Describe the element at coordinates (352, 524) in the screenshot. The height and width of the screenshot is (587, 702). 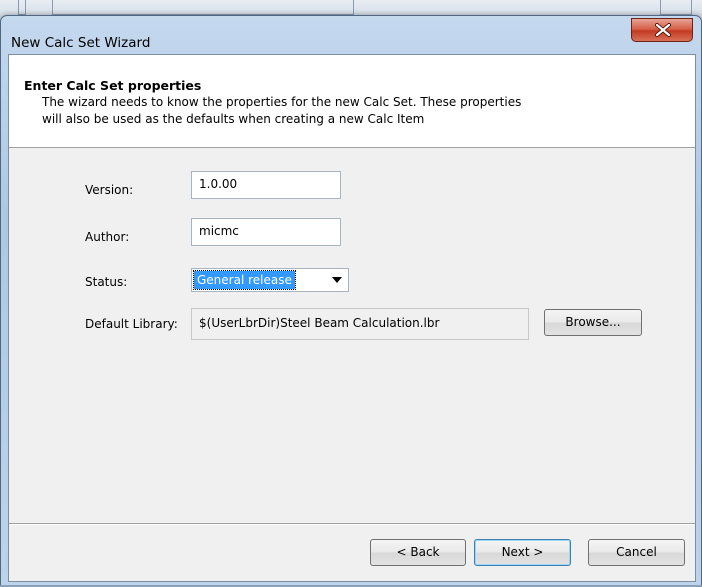
I see `footer-divider` at that location.